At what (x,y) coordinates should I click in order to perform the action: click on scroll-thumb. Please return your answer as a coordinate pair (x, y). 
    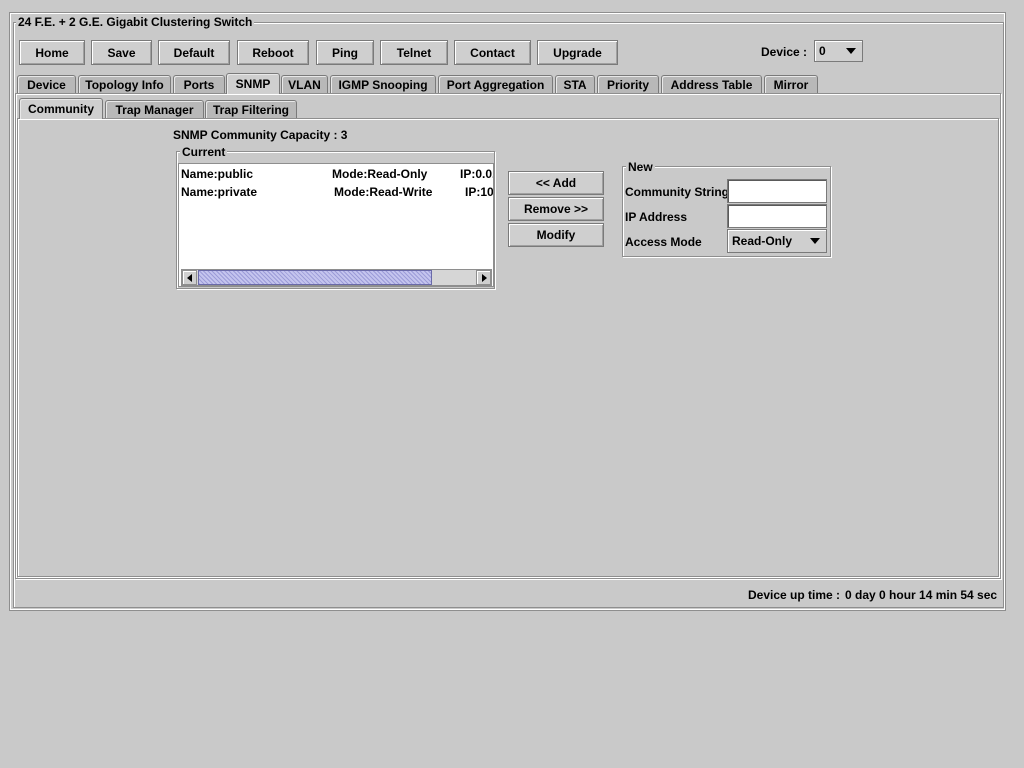
    Looking at the image, I should click on (315, 277).